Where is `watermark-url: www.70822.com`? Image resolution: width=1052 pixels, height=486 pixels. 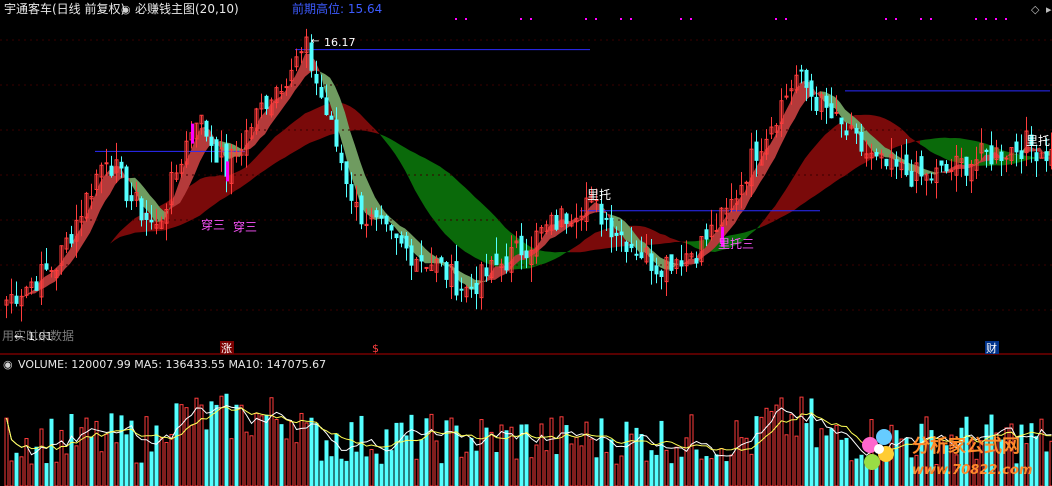 watermark-url: www.70822.com is located at coordinates (972, 470).